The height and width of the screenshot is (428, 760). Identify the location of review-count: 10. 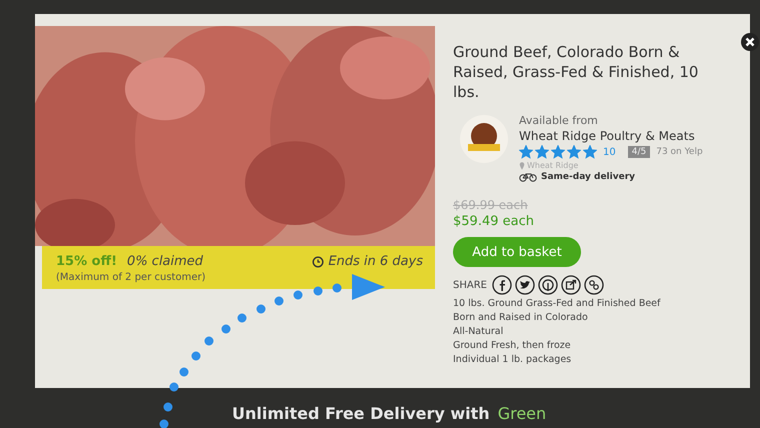
(609, 152).